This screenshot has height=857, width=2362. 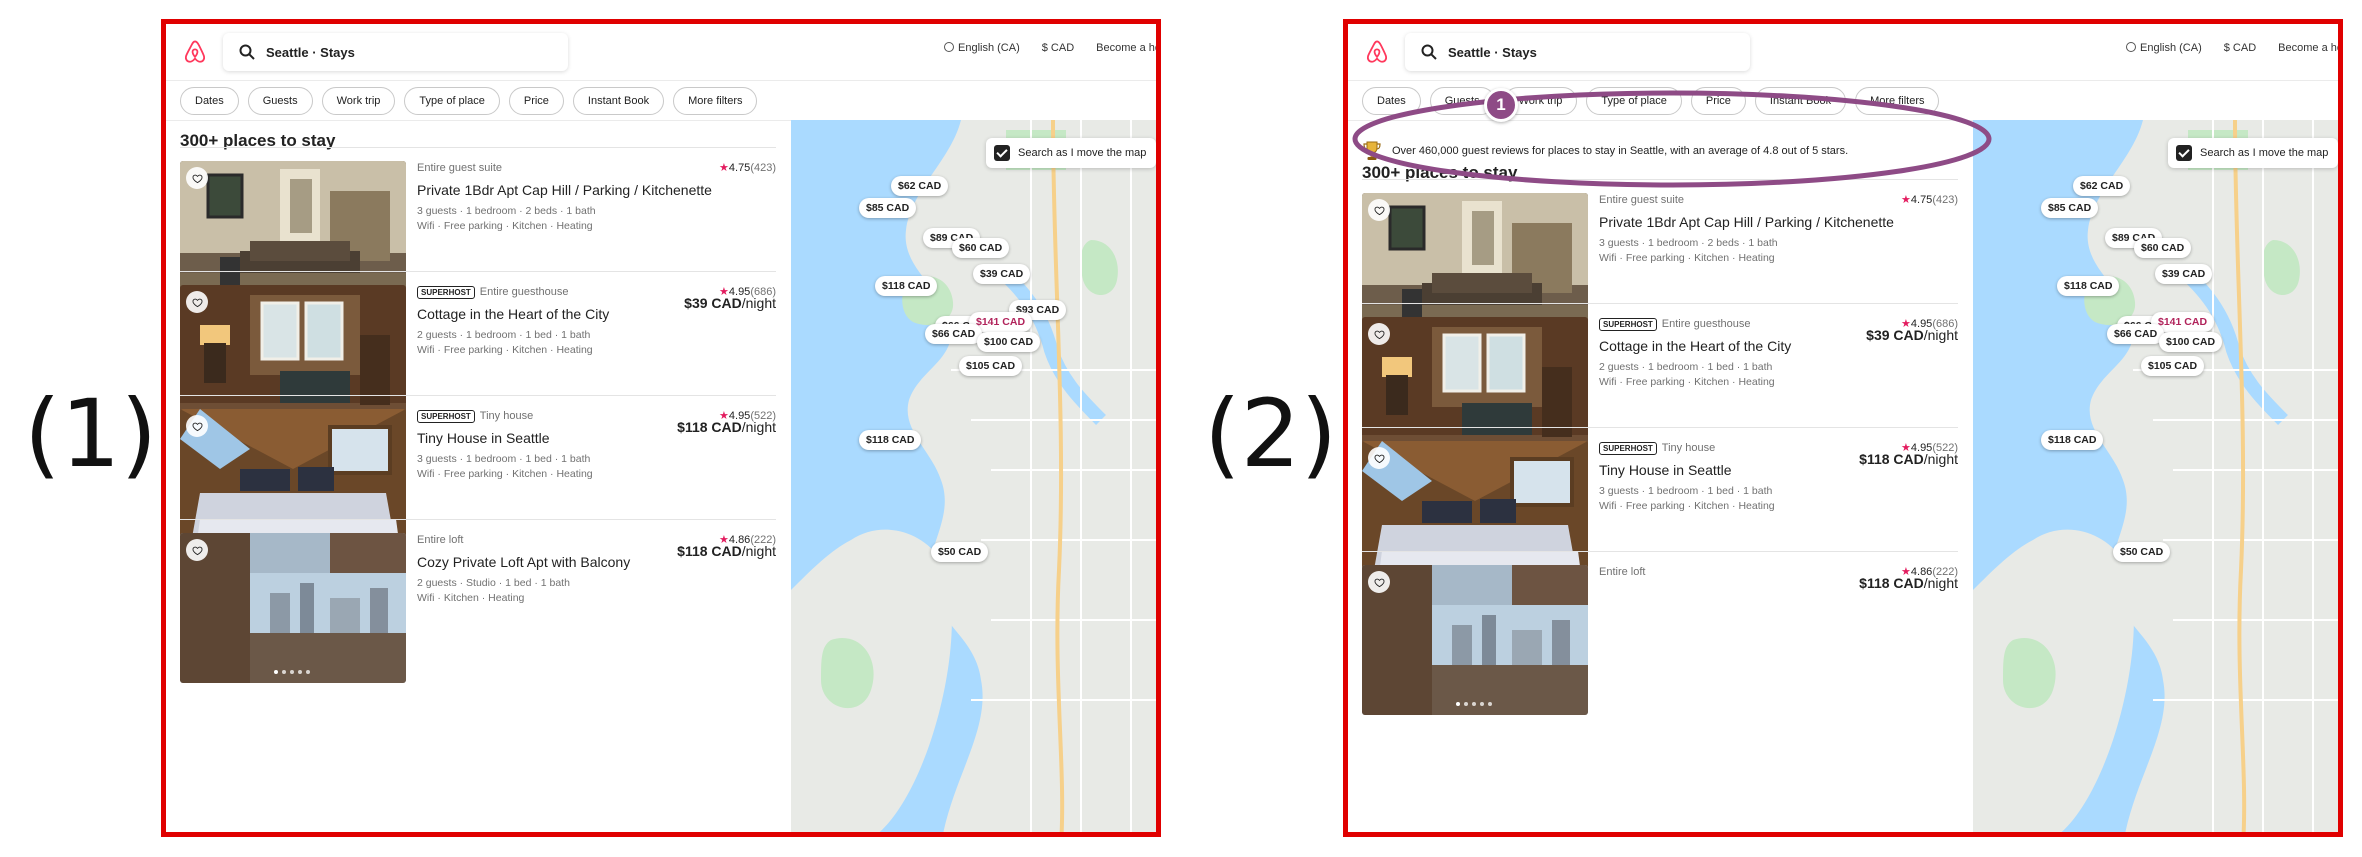 I want to click on rating-value: 4.75, so click(x=739, y=168).